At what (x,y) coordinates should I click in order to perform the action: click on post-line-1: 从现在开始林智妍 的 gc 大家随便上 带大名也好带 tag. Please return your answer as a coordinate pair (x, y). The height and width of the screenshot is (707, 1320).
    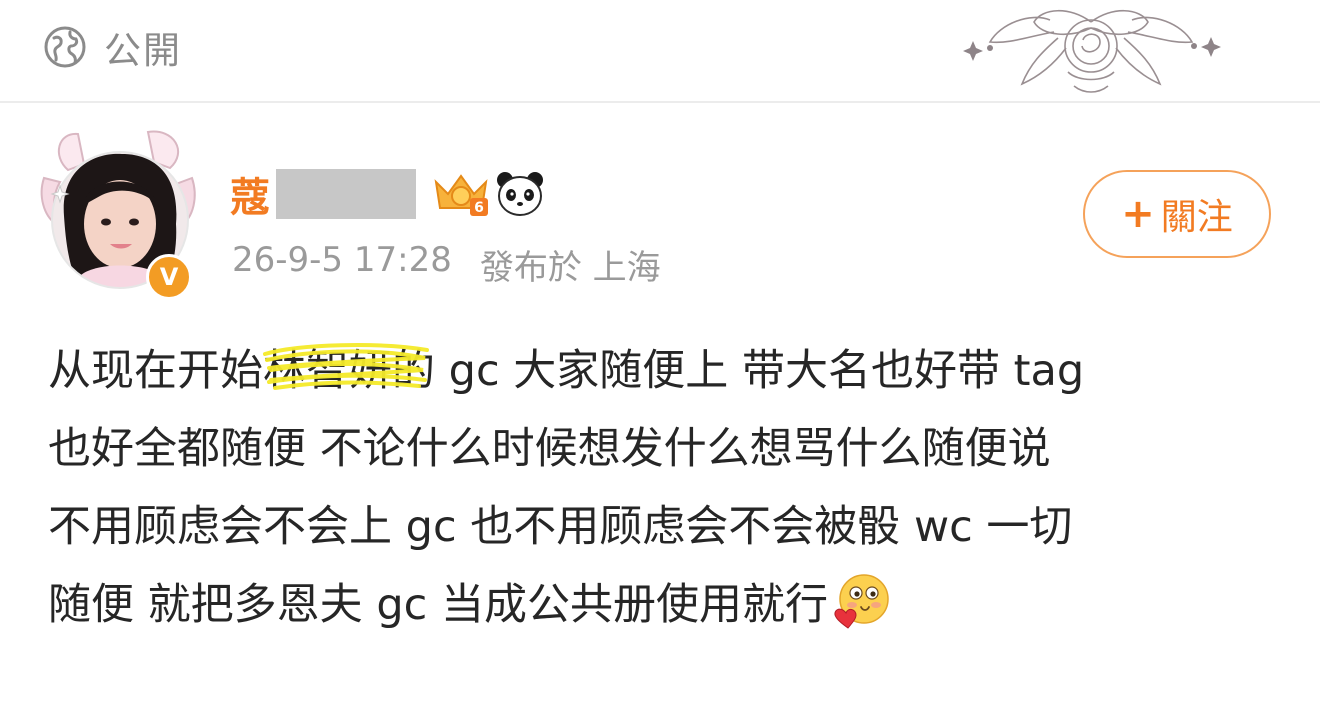
    Looking at the image, I should click on (663, 371).